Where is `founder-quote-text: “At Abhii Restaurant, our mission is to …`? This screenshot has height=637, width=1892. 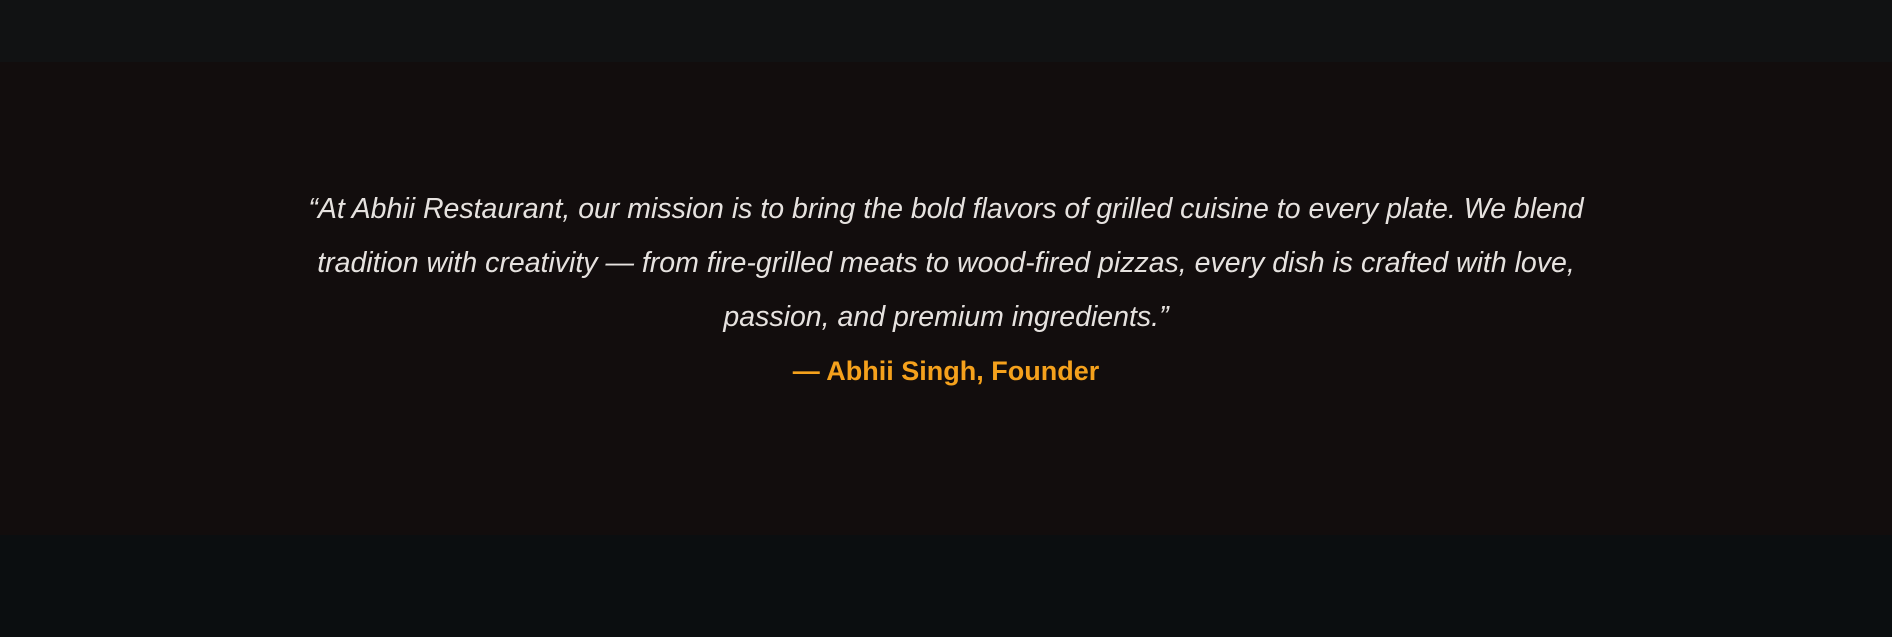 founder-quote-text: “At Abhii Restaurant, our mission is to … is located at coordinates (946, 263).